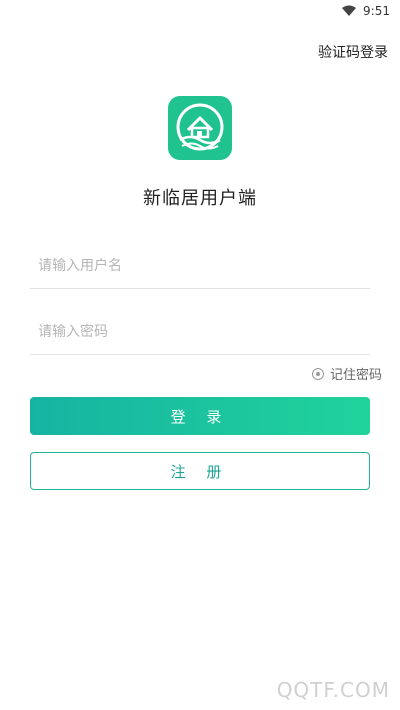 This screenshot has width=400, height=710. I want to click on house-logo-icon, so click(200, 127).